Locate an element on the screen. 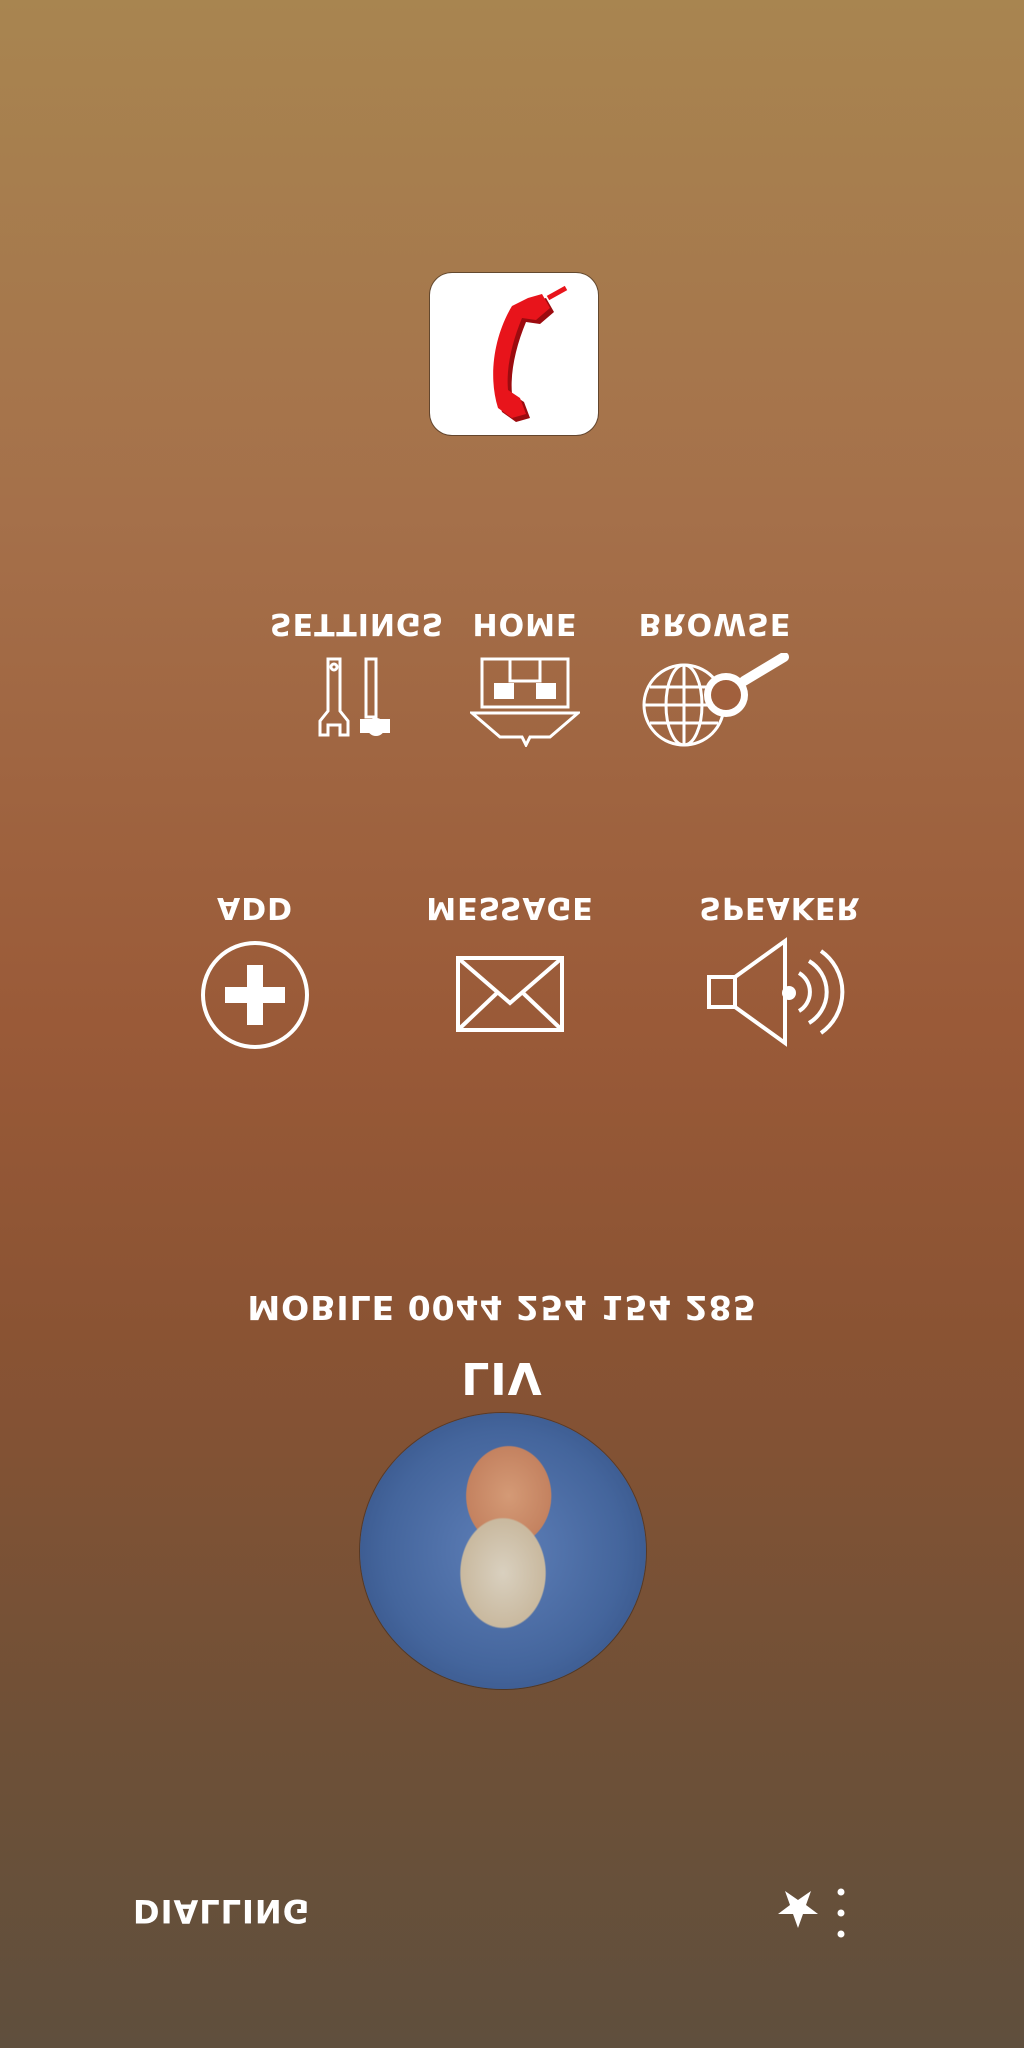 The height and width of the screenshot is (2048, 1024). speaker-button: SPEAKER is located at coordinates (780, 968).